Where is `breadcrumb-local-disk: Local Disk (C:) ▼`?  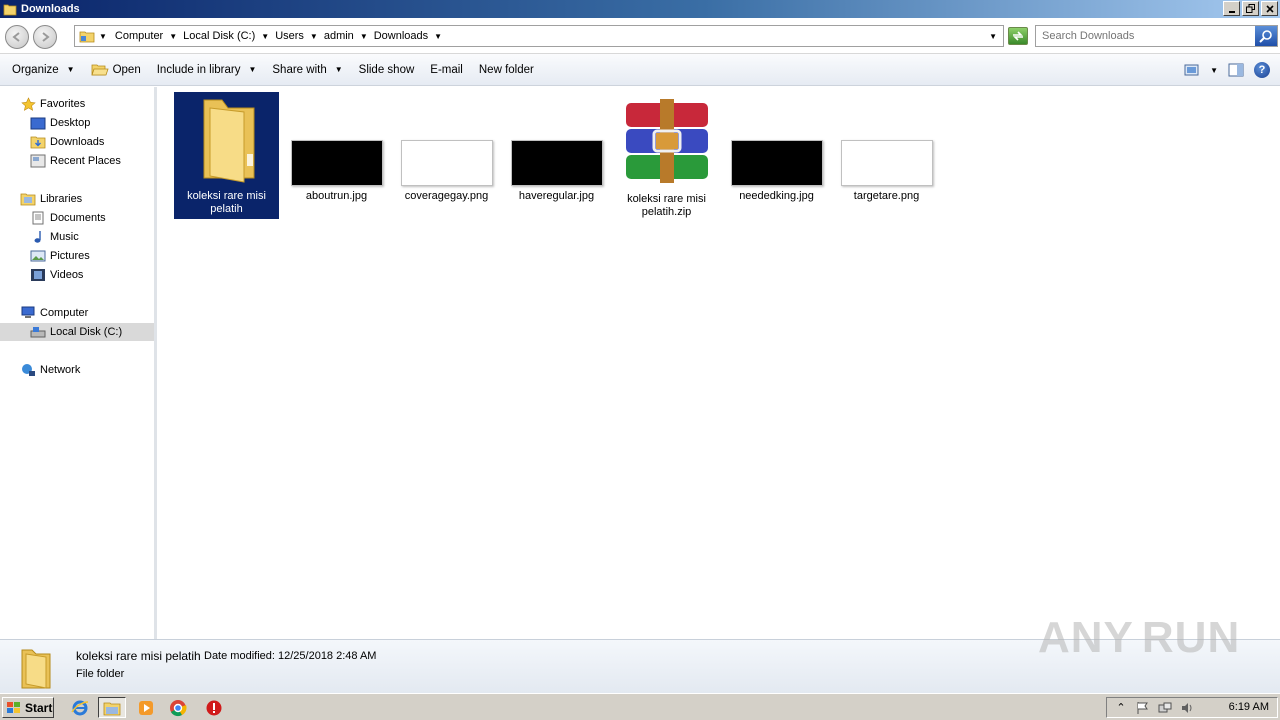 breadcrumb-local-disk: Local Disk (C:) ▼ is located at coordinates (226, 36).